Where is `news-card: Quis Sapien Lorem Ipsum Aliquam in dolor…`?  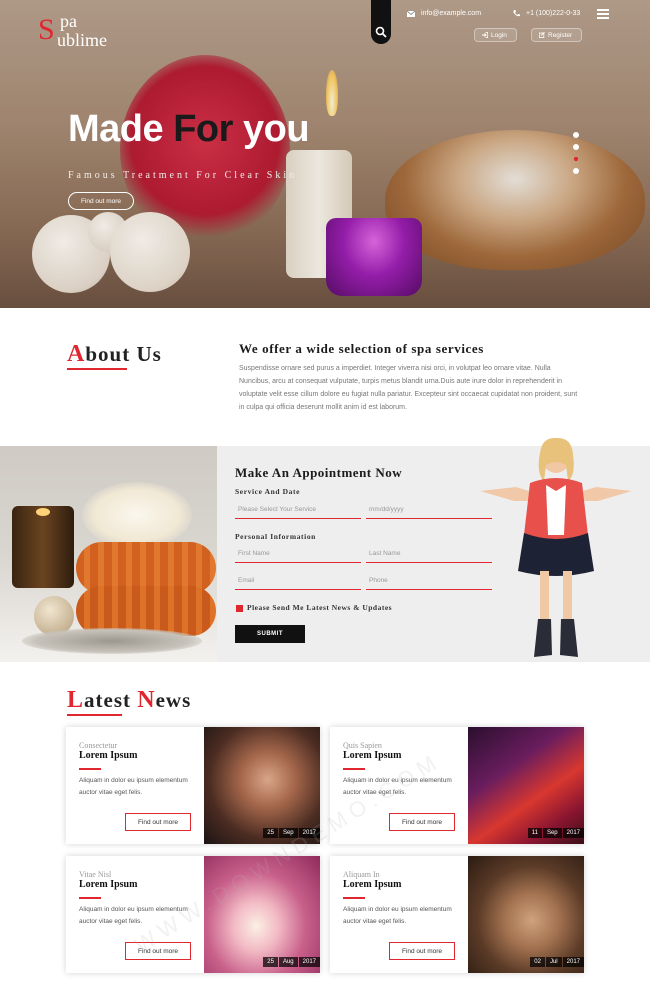
news-card: Quis Sapien Lorem Ipsum Aliquam in dolor… is located at coordinates (457, 785).